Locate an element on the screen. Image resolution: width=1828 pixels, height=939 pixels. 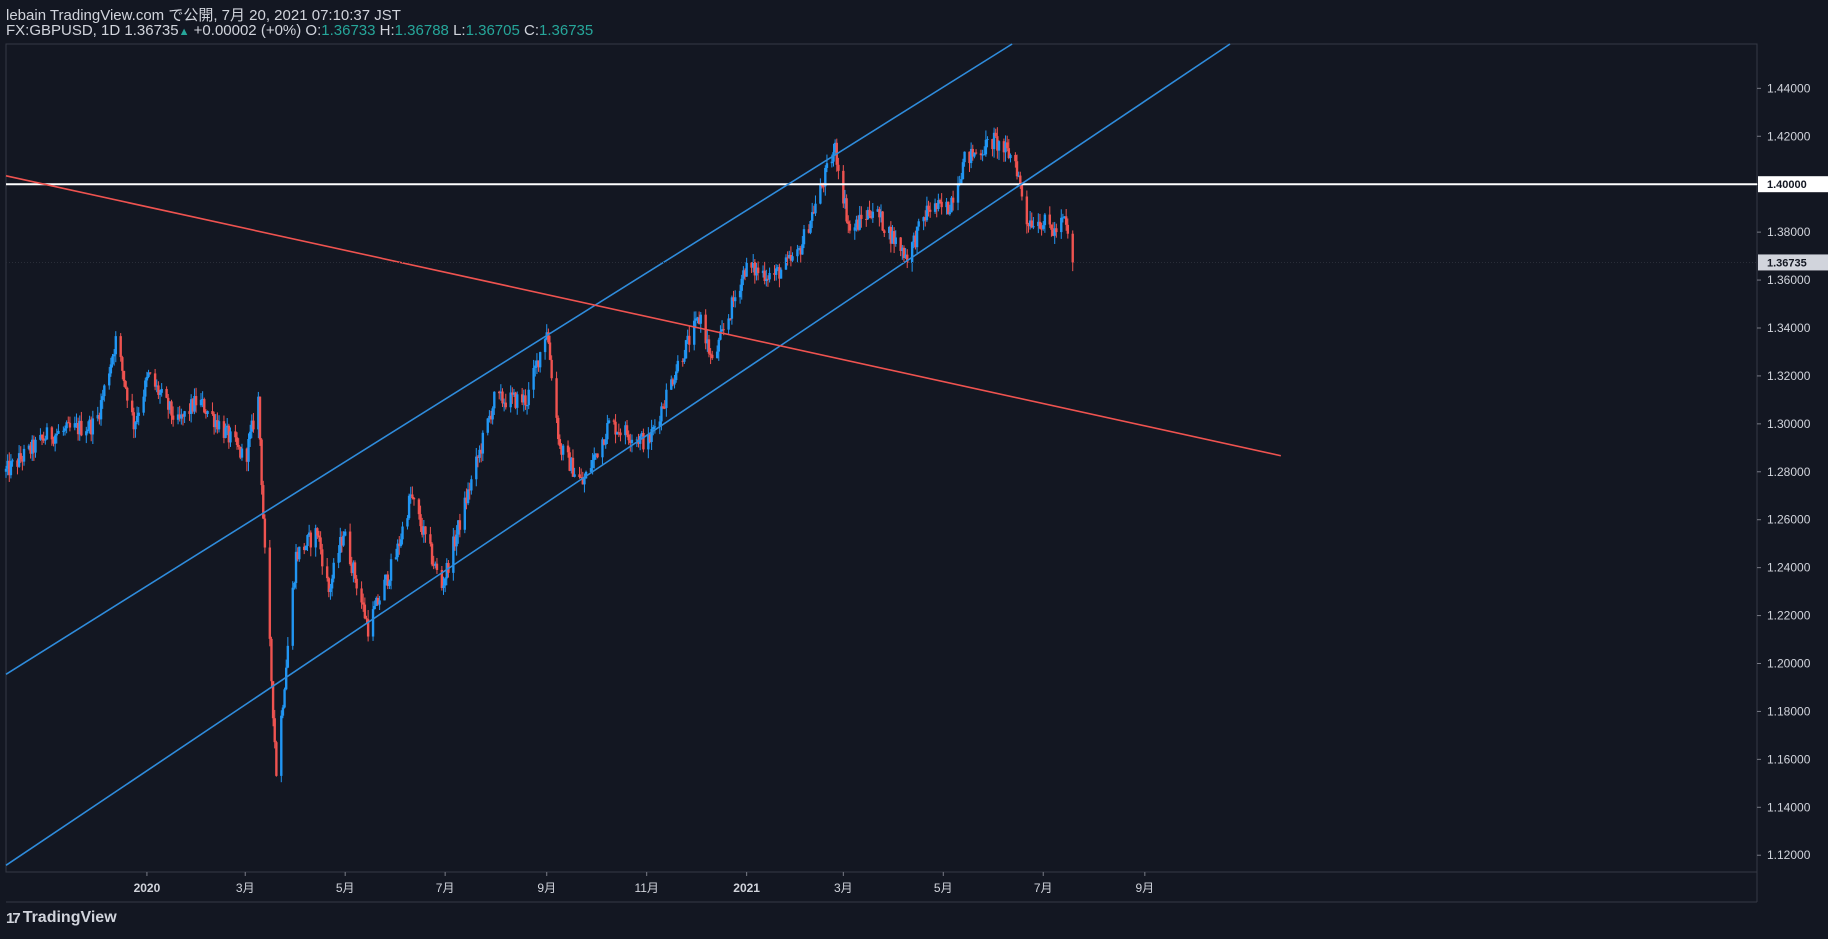
y-tick-label: 1.44000 is located at coordinates (1789, 88).